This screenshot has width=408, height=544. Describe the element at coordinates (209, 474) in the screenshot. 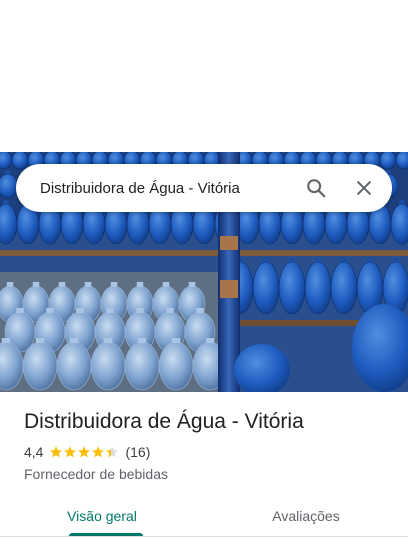

I see `place-category: Fornecedor de bebidas` at that location.